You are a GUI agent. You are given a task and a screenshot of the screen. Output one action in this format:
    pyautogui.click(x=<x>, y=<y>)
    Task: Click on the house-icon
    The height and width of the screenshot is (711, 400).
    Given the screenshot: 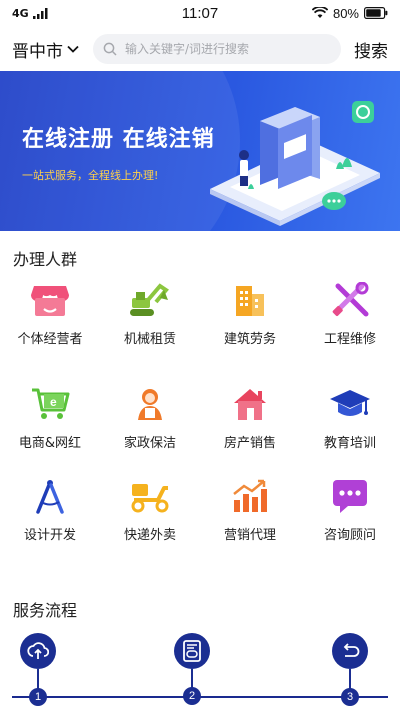 What is the action you would take?
    pyautogui.click(x=250, y=404)
    